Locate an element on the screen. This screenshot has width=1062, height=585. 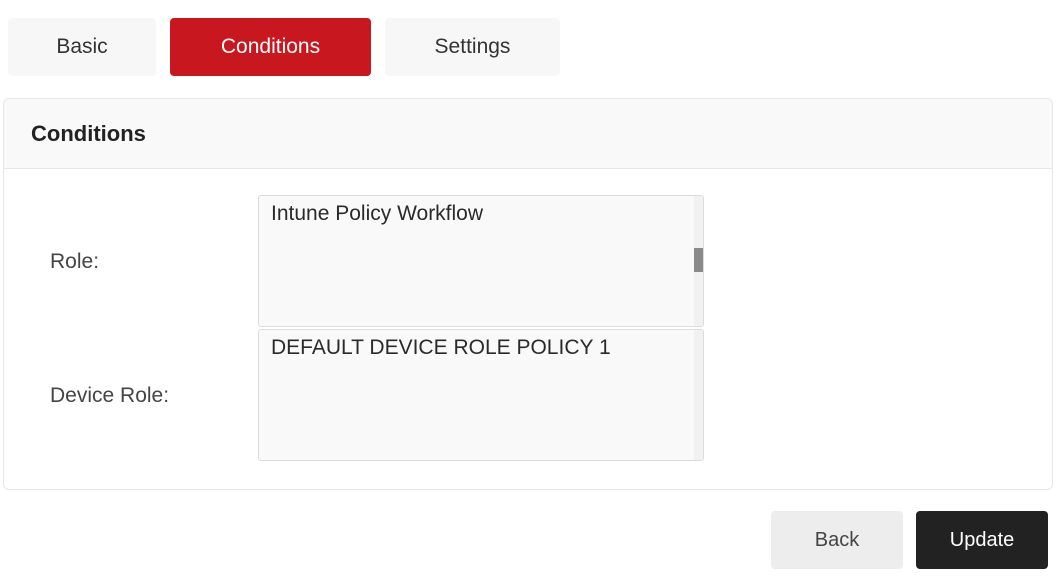
role-scrollbar is located at coordinates (698, 261).